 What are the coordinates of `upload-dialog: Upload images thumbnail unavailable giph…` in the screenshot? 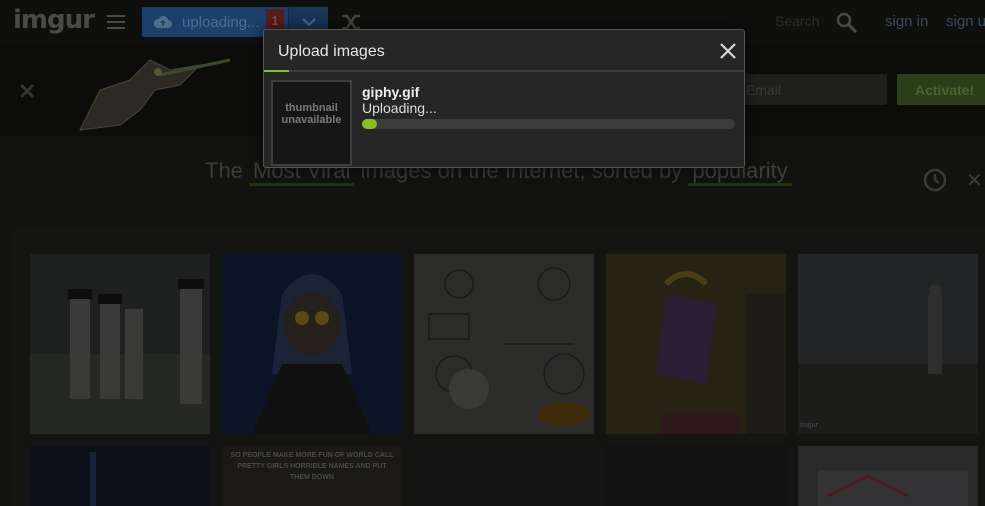 It's located at (504, 98).